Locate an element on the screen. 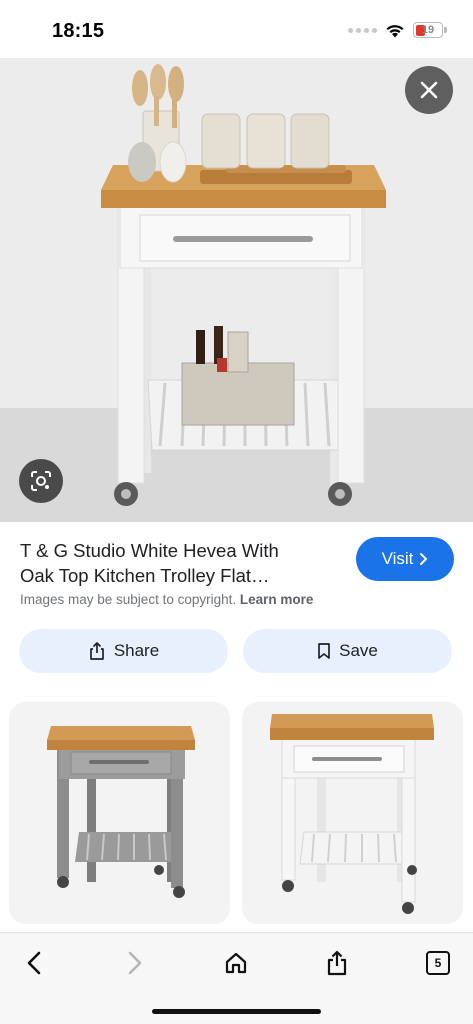  forward-icon is located at coordinates (135, 963).